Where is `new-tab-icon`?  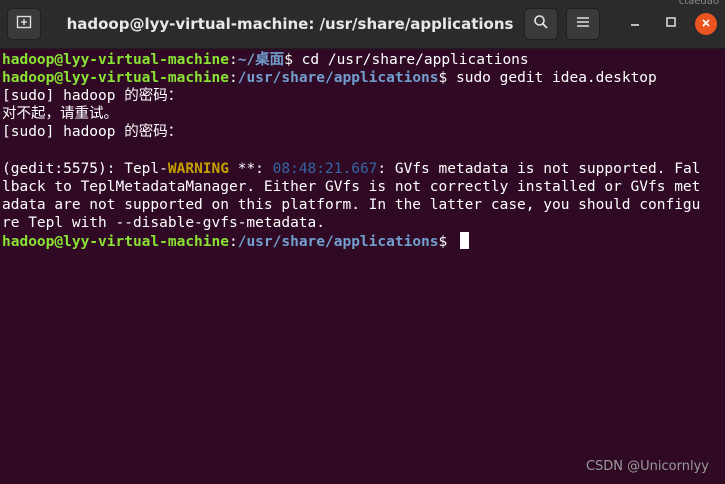
new-tab-icon is located at coordinates (24, 24).